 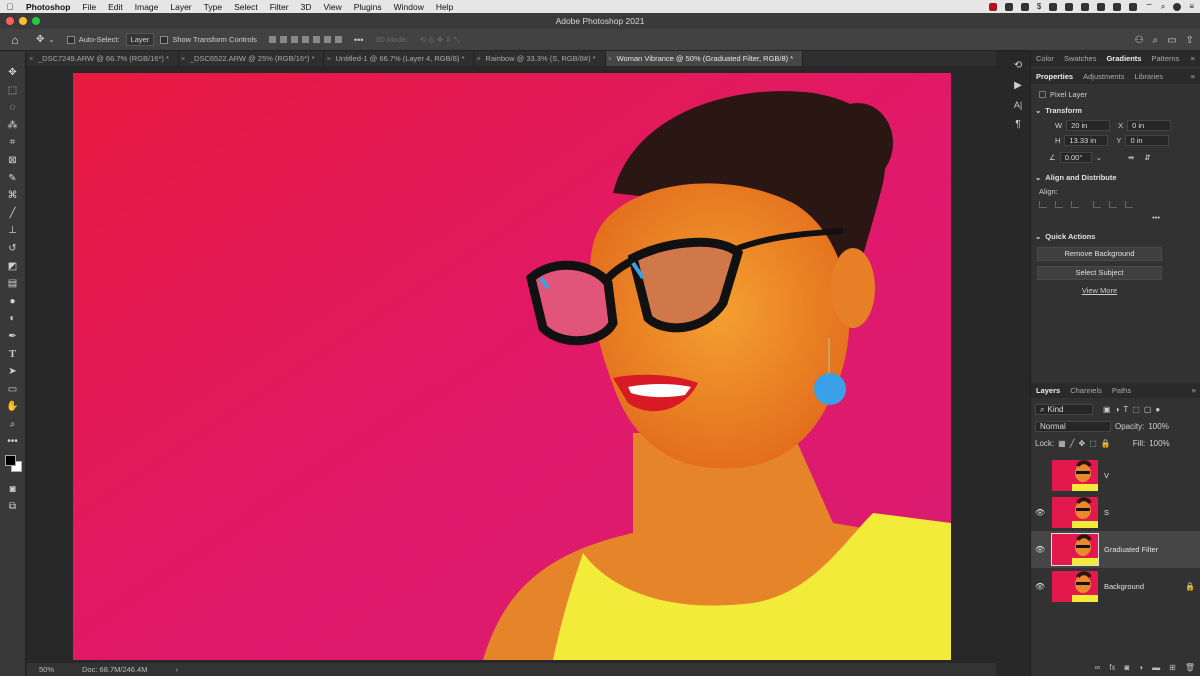 I want to click on history-panel-icon: ⟲, so click(x=1018, y=65).